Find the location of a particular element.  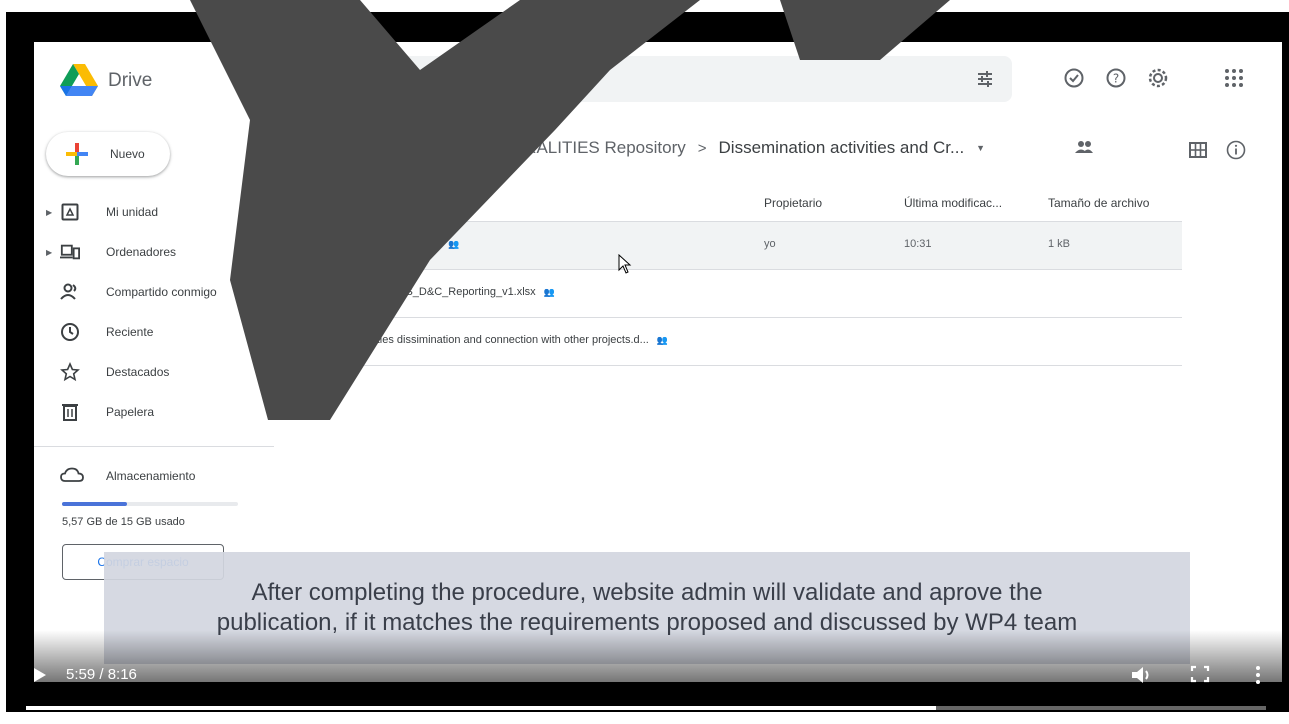

file-name: Social media posts is located at coordinates (394, 244).